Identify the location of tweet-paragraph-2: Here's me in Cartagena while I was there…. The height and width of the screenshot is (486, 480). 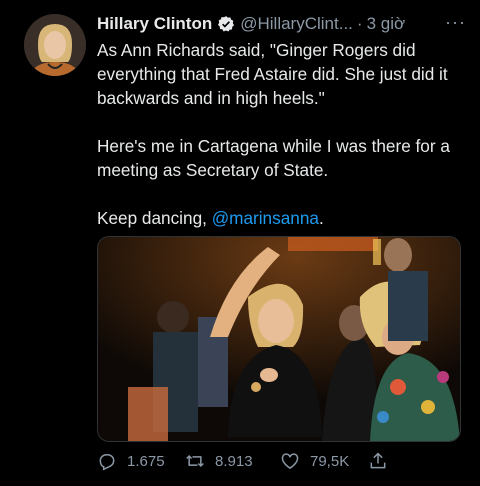
(273, 158).